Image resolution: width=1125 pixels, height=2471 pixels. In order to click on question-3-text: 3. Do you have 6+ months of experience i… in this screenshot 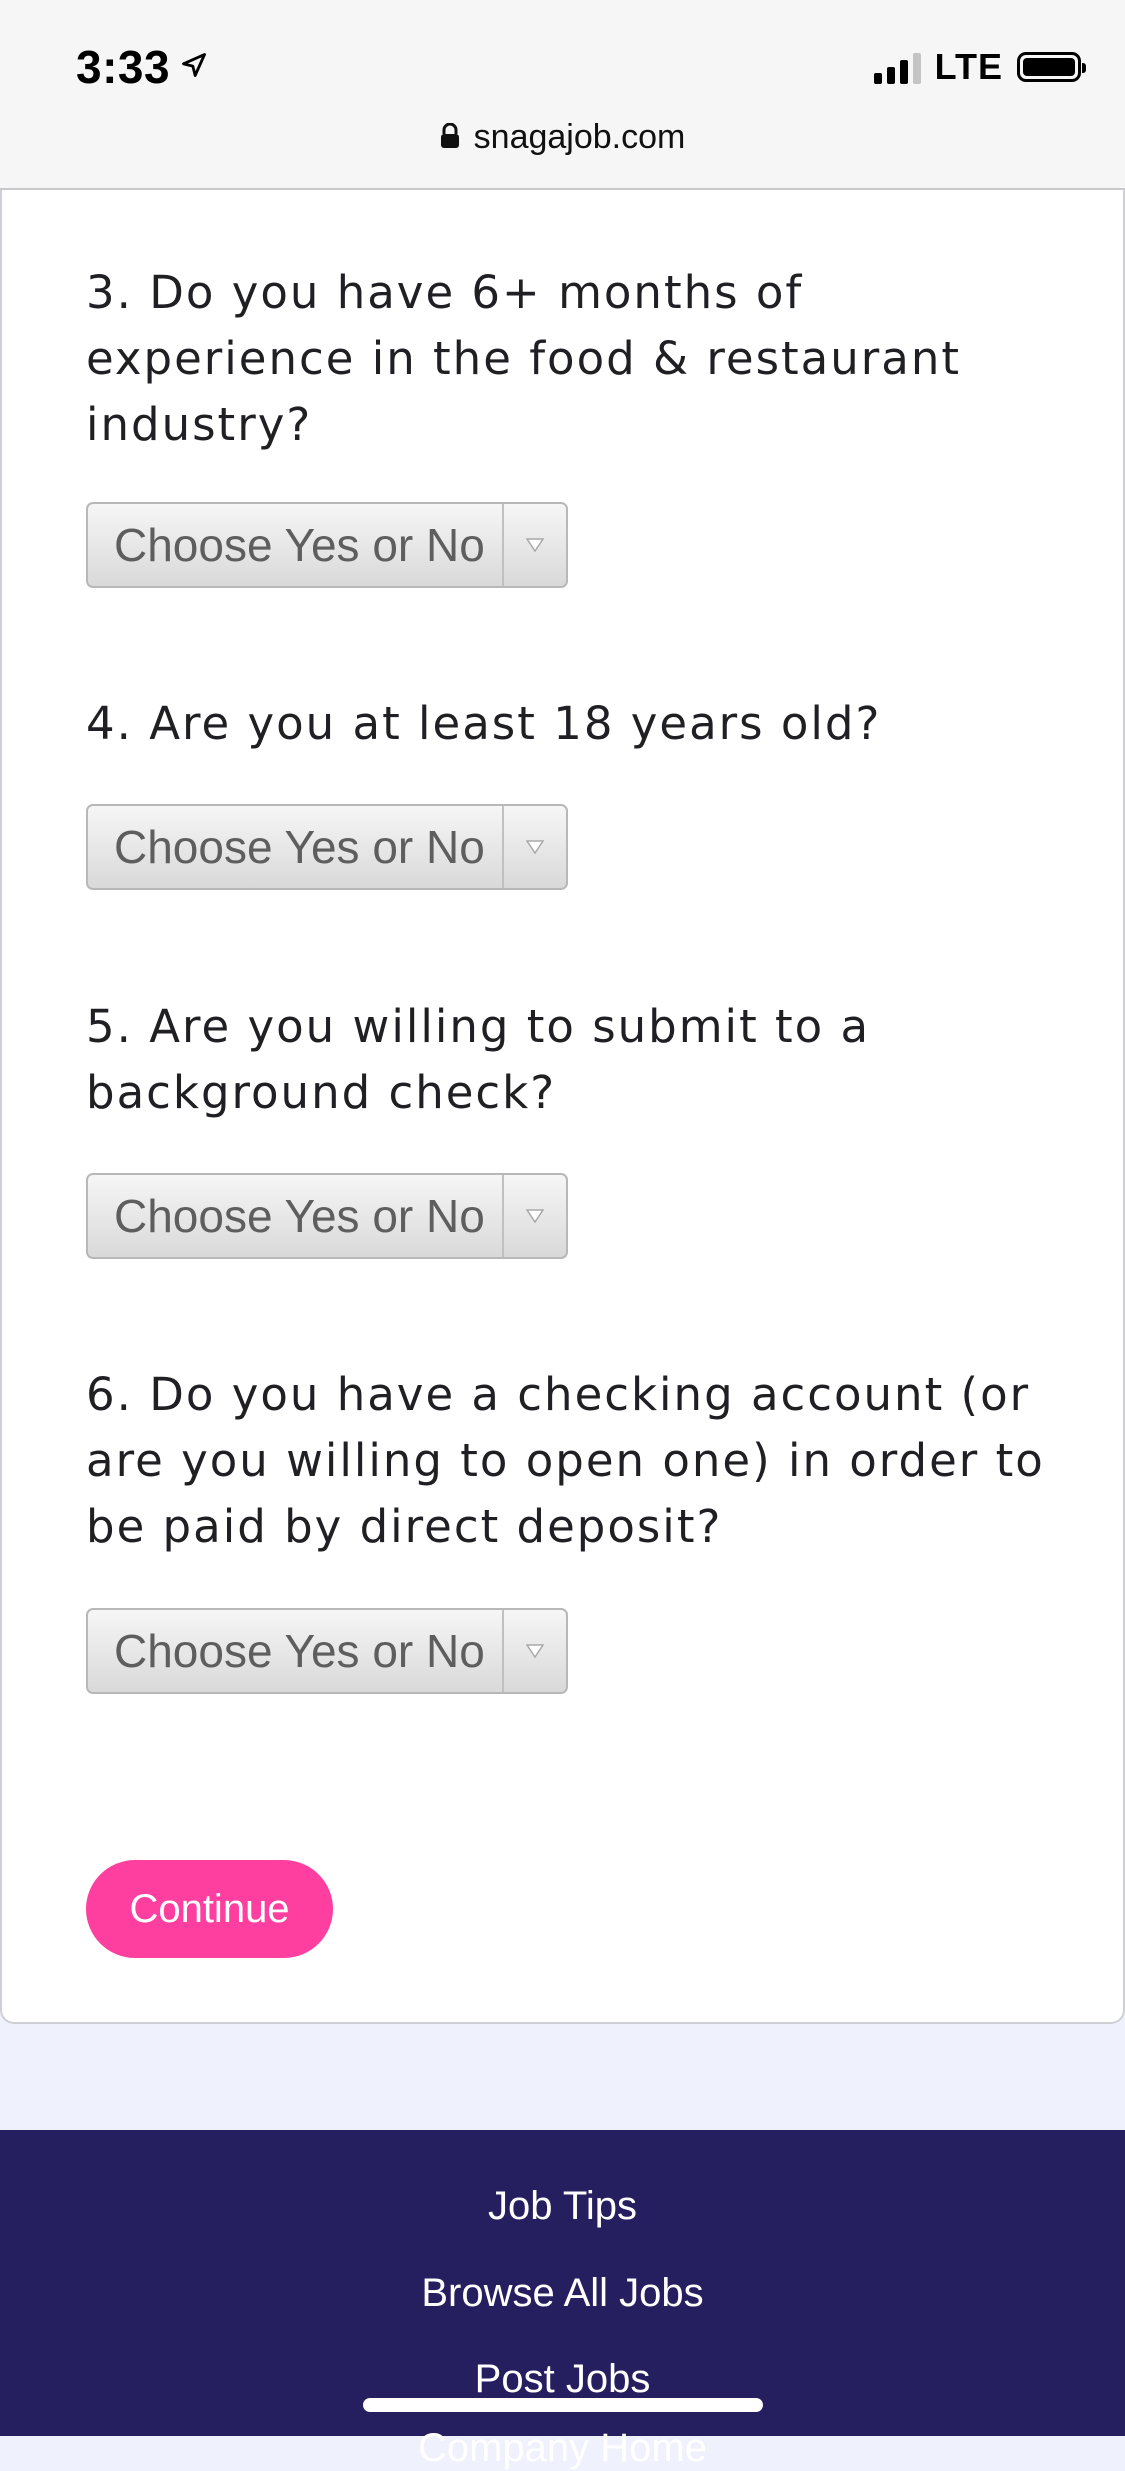, I will do `click(523, 358)`.